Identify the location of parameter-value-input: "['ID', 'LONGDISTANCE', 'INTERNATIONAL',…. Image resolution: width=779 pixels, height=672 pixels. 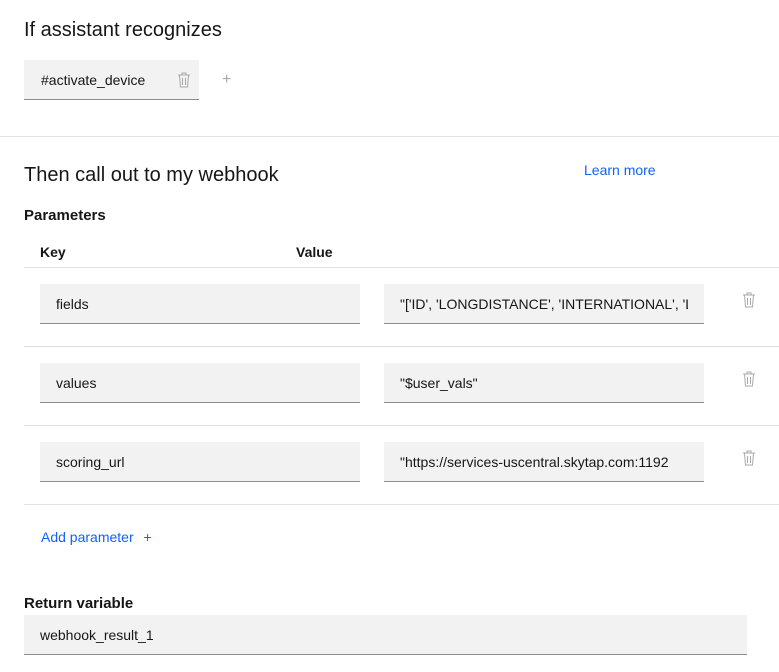
(544, 304).